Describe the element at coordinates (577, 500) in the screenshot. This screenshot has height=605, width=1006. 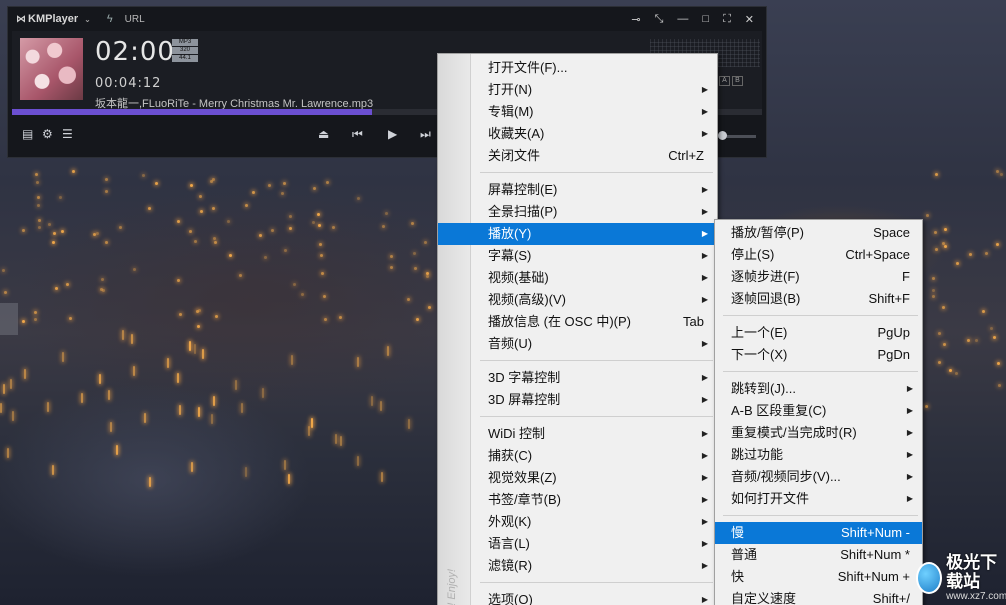
I see `menu-item-书签-章节: 书签/章节(B) ▶` at that location.